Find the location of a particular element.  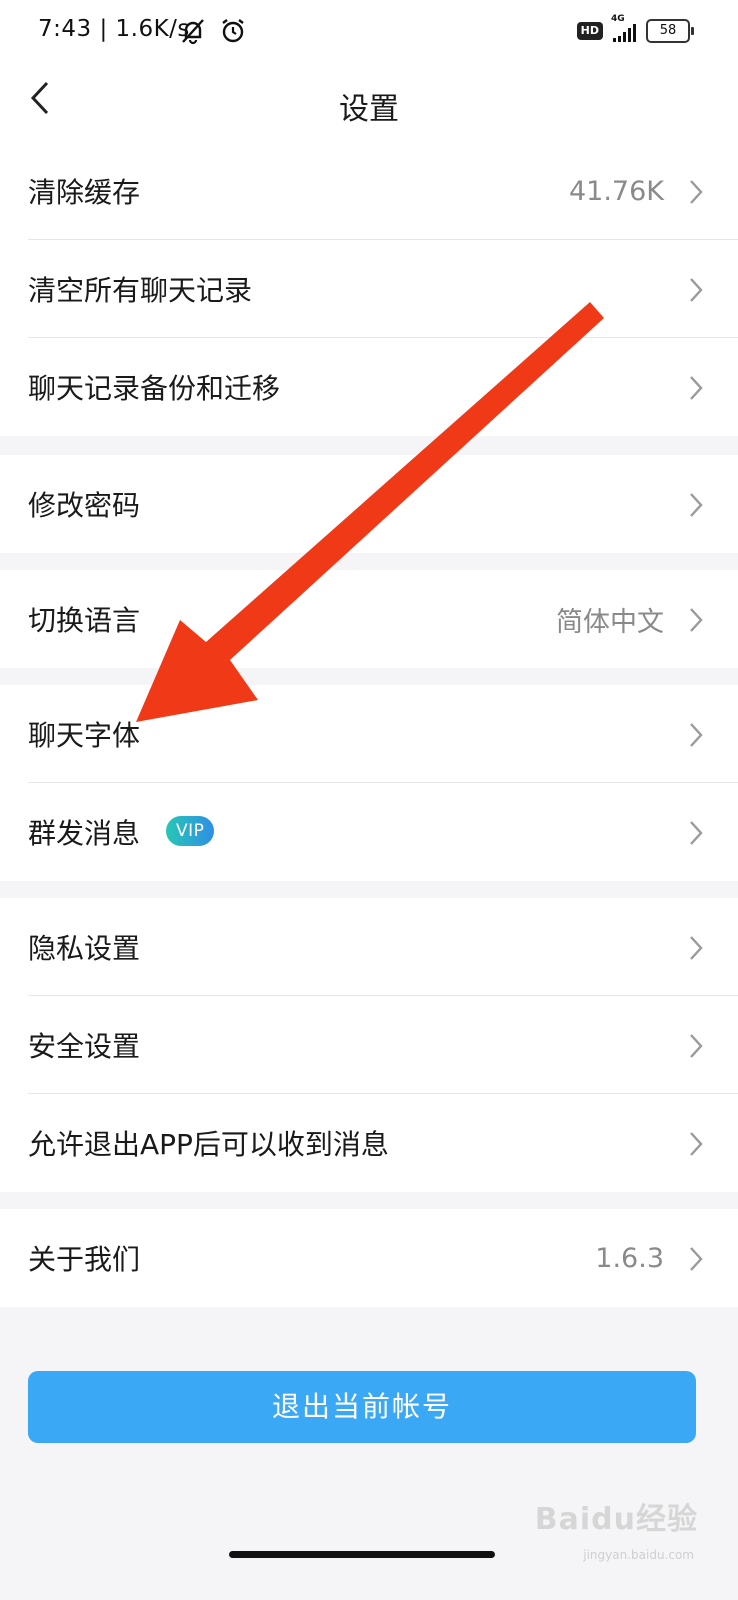

row-label: 允许退出APP后可以收到消息 is located at coordinates (208, 1144).